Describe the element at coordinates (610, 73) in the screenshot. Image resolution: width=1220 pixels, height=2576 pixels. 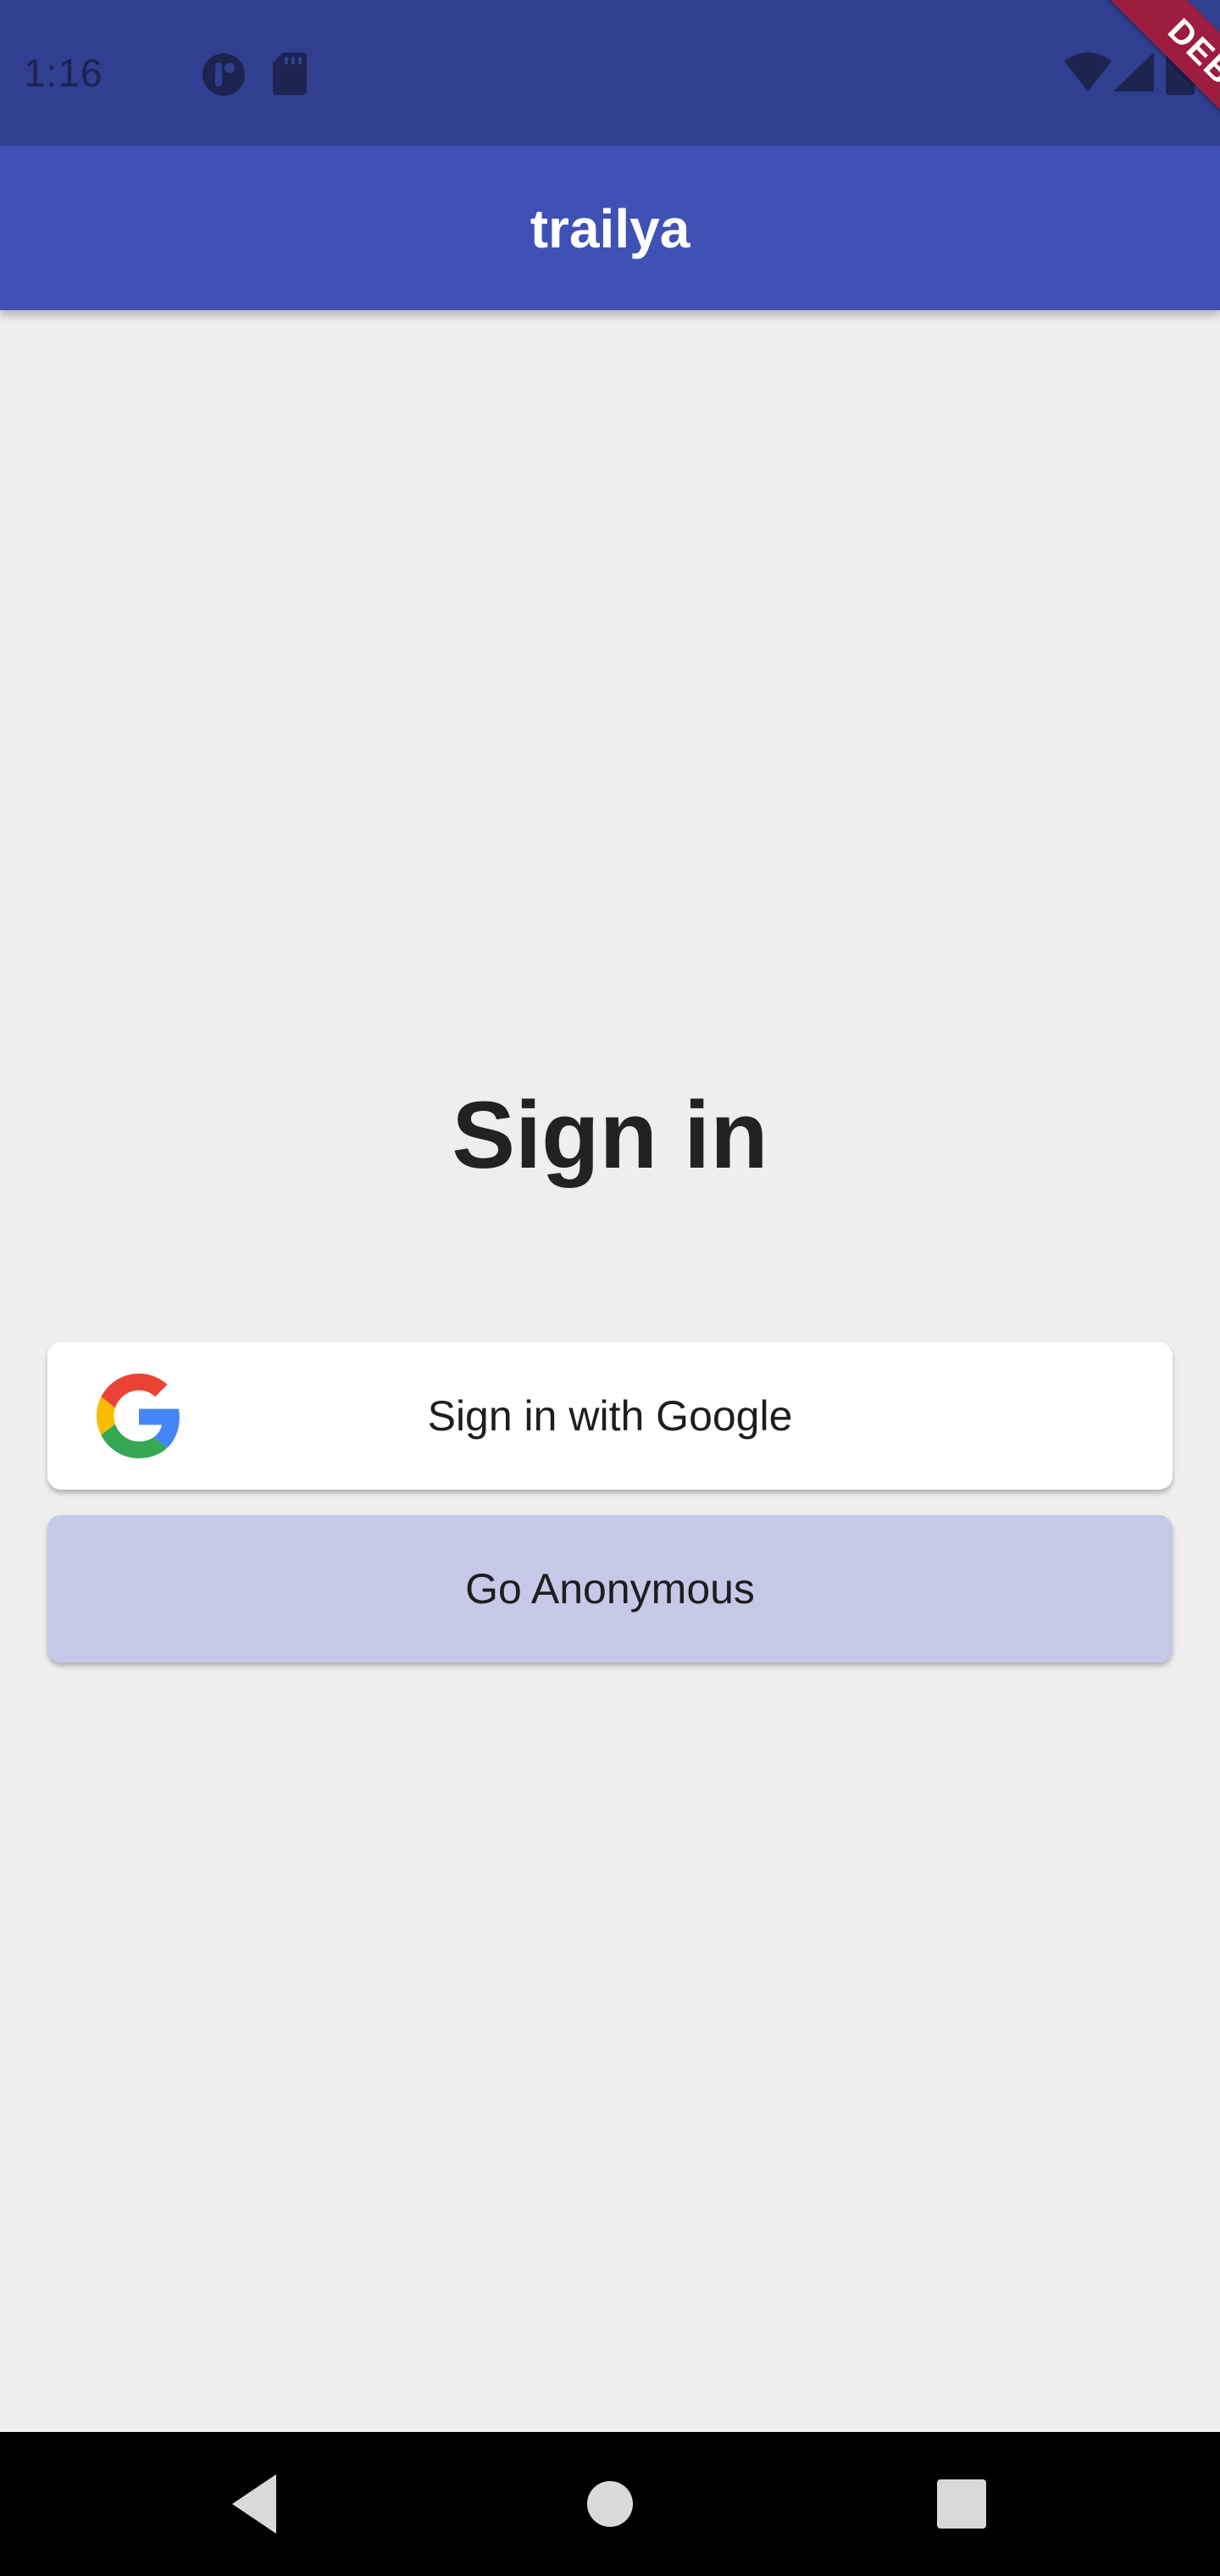
I see `status-bar: 1:16` at that location.